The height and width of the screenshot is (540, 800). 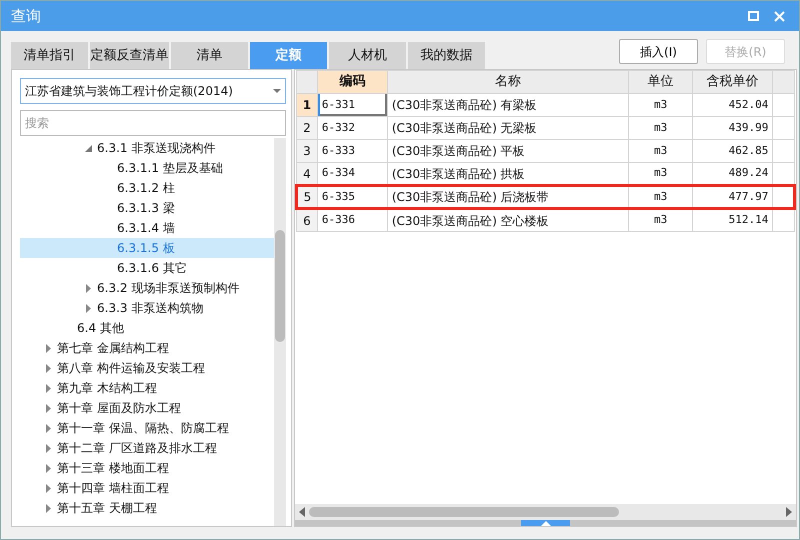 I want to click on tree-item: 第七章 金属结构工程, so click(x=147, y=348).